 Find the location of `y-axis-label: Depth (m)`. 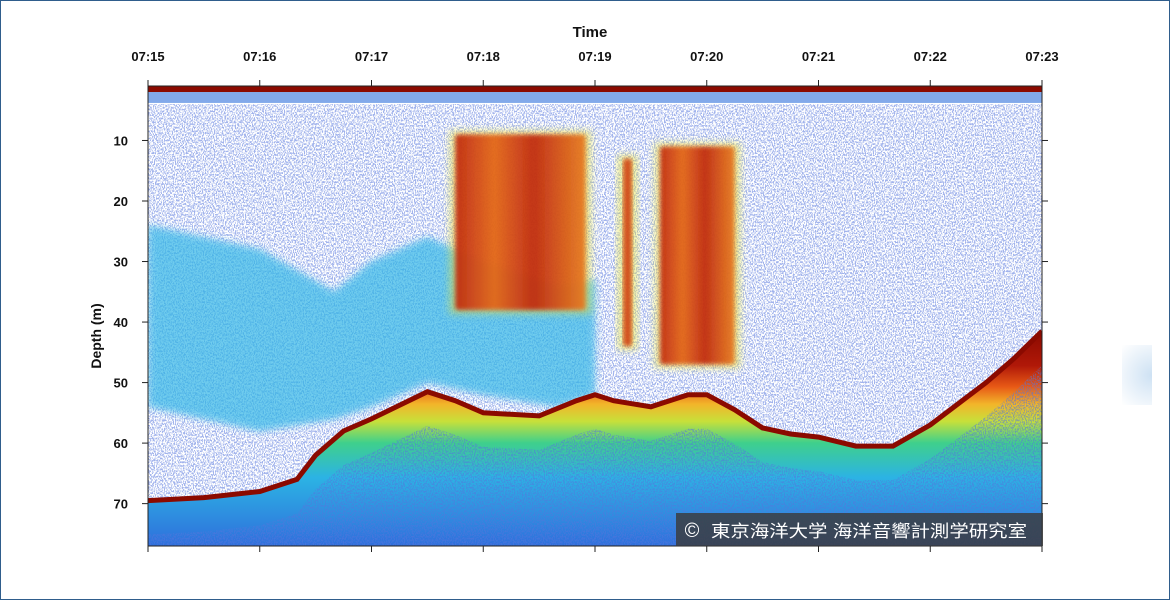

y-axis-label: Depth (m) is located at coordinates (96, 335).